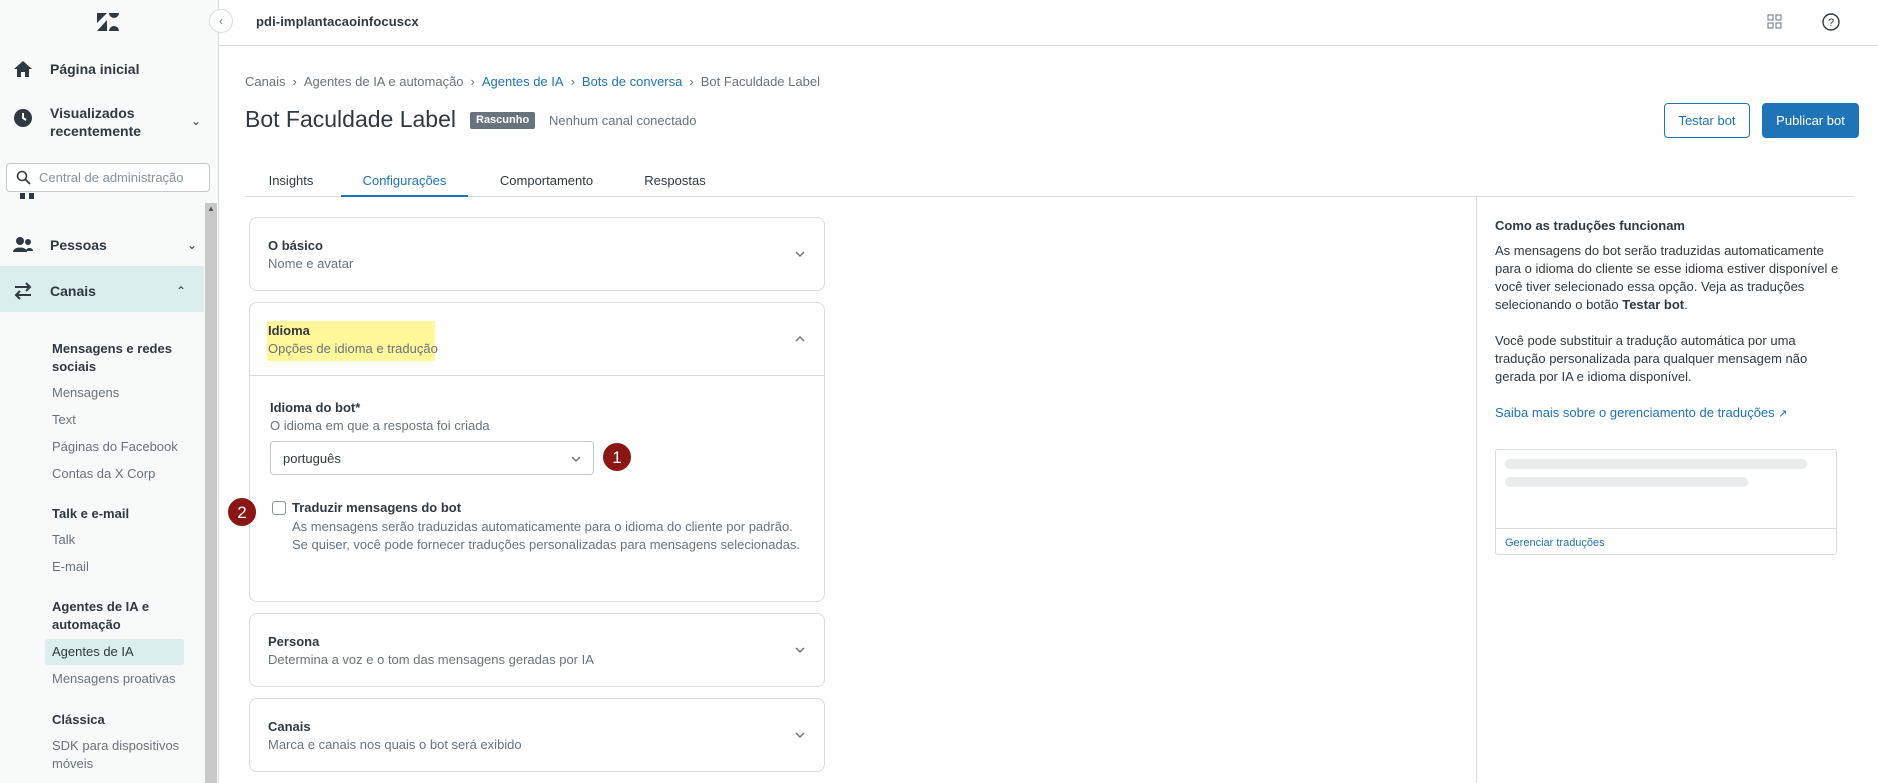 The height and width of the screenshot is (783, 1878). What do you see at coordinates (760, 81) in the screenshot?
I see `breadcrumb-current: Bot Faculdade Label` at bounding box center [760, 81].